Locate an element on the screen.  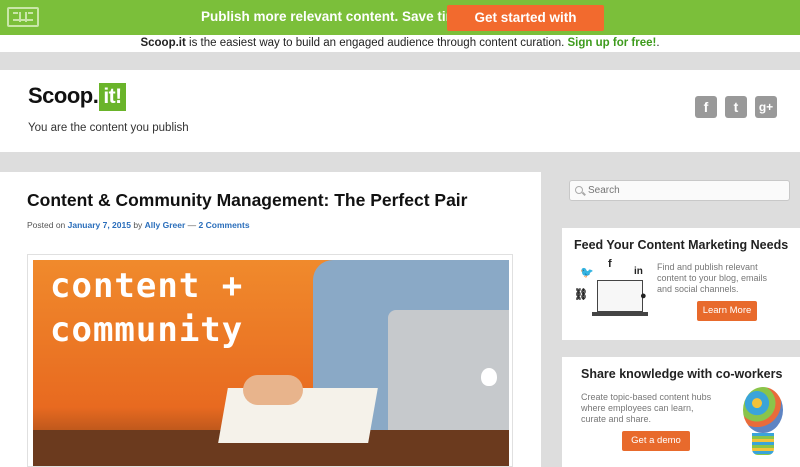
site-logo: Scoop. it! is located at coordinates (77, 97).